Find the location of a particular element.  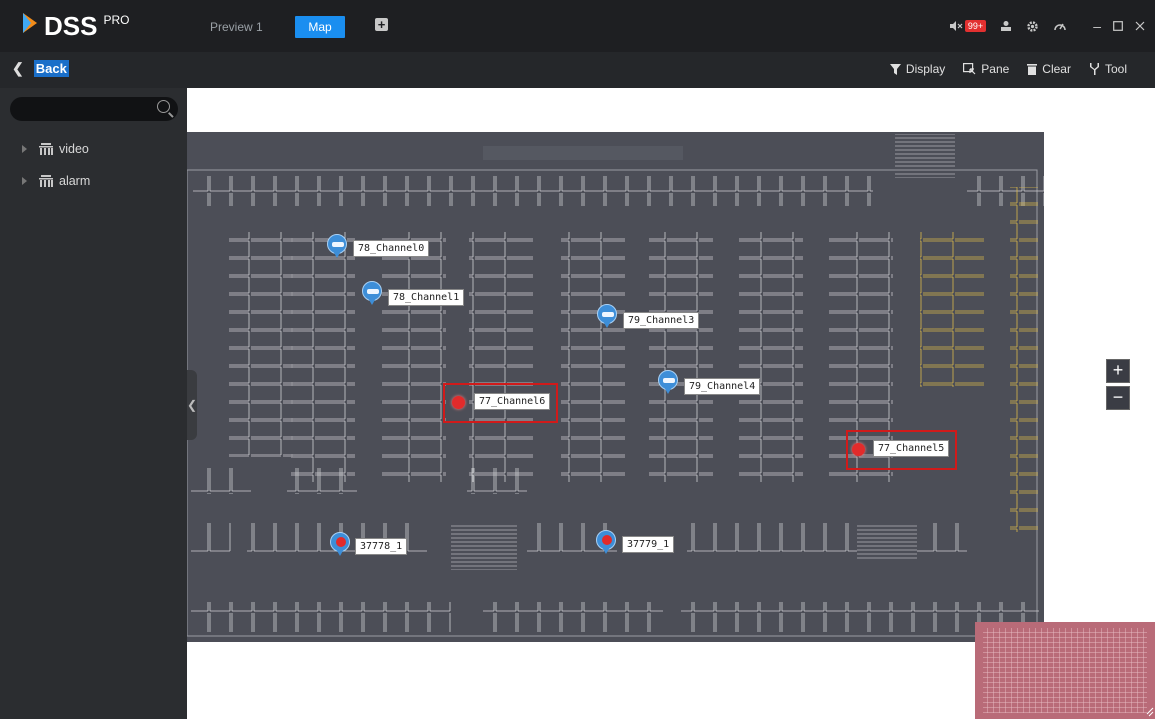

back-button: ❮ Back is located at coordinates (40, 68).